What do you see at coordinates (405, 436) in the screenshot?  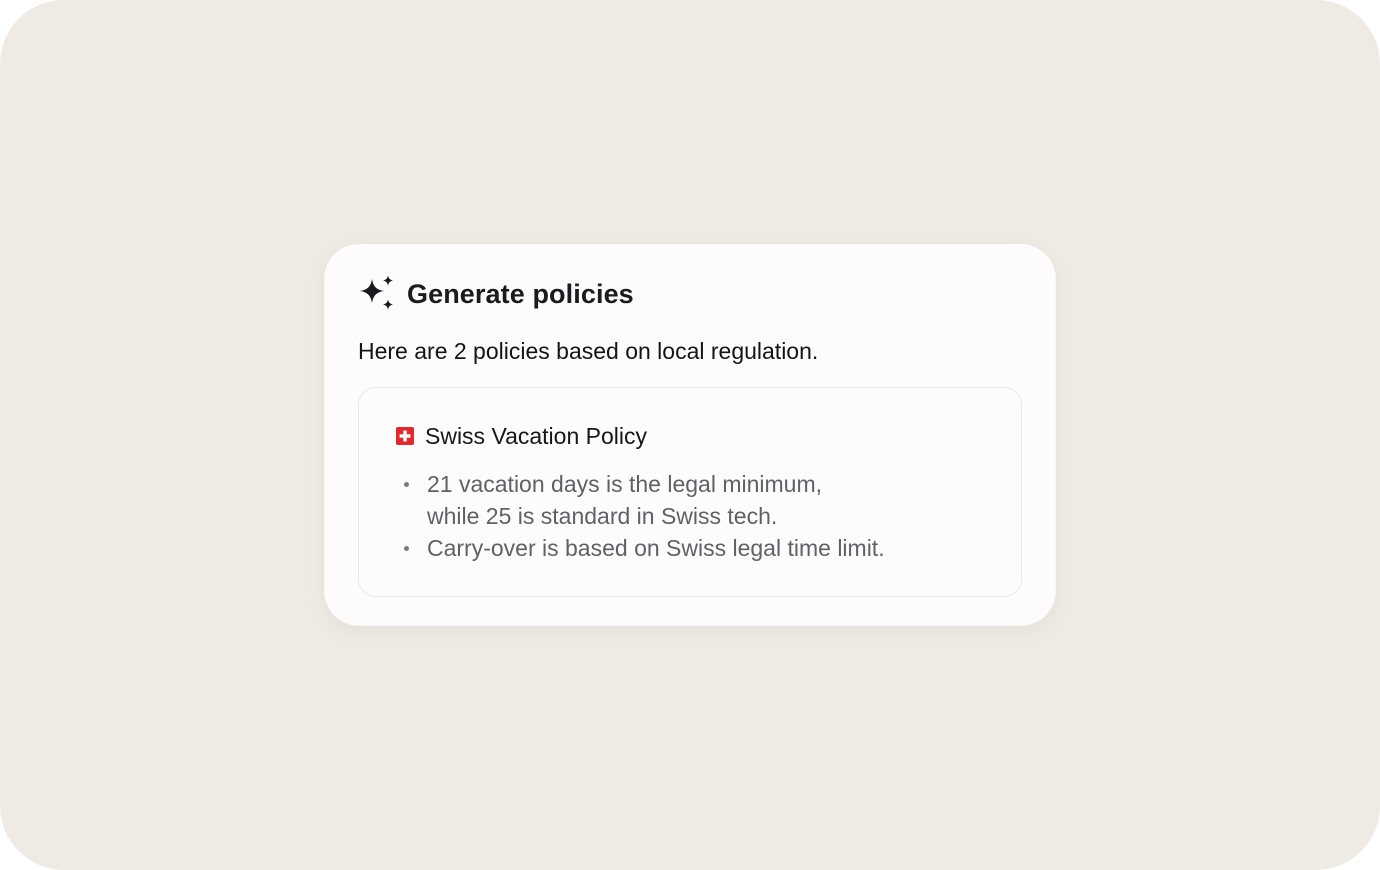 I see `swiss-flag-icon` at bounding box center [405, 436].